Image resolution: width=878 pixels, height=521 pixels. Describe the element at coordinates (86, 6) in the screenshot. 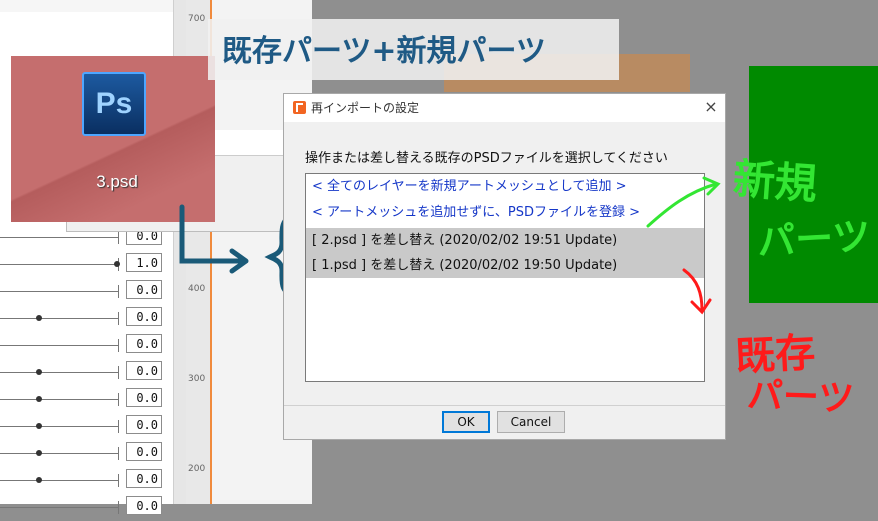

I see `panel-header-strip` at that location.